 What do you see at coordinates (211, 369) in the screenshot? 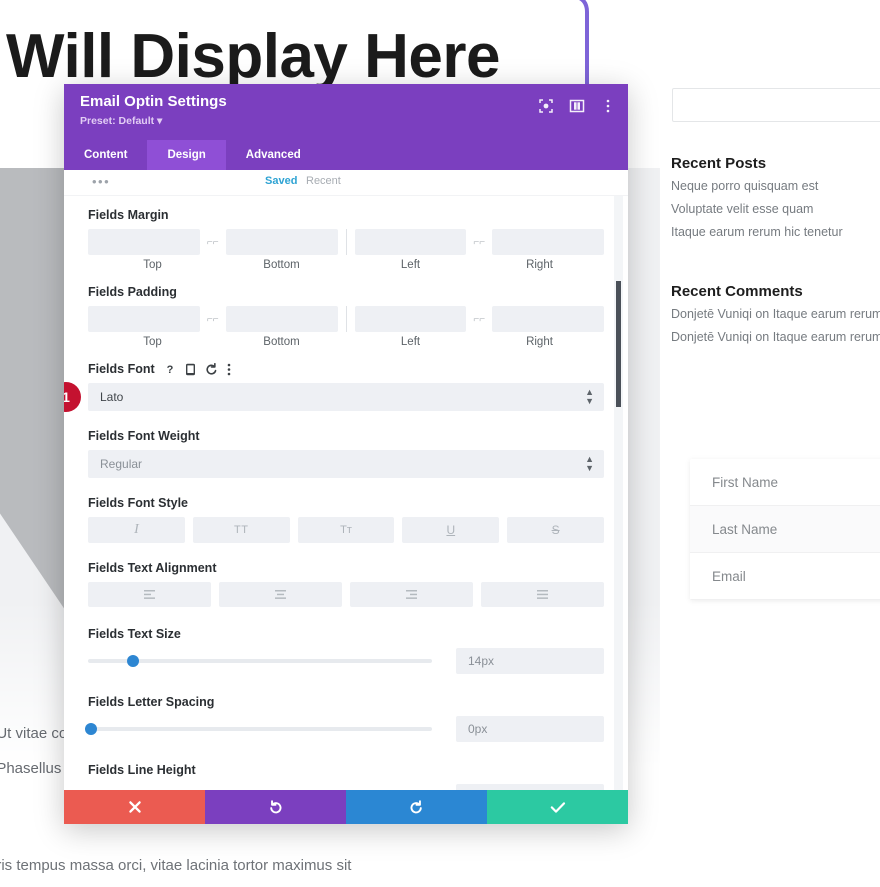
I see `reset-icon` at bounding box center [211, 369].